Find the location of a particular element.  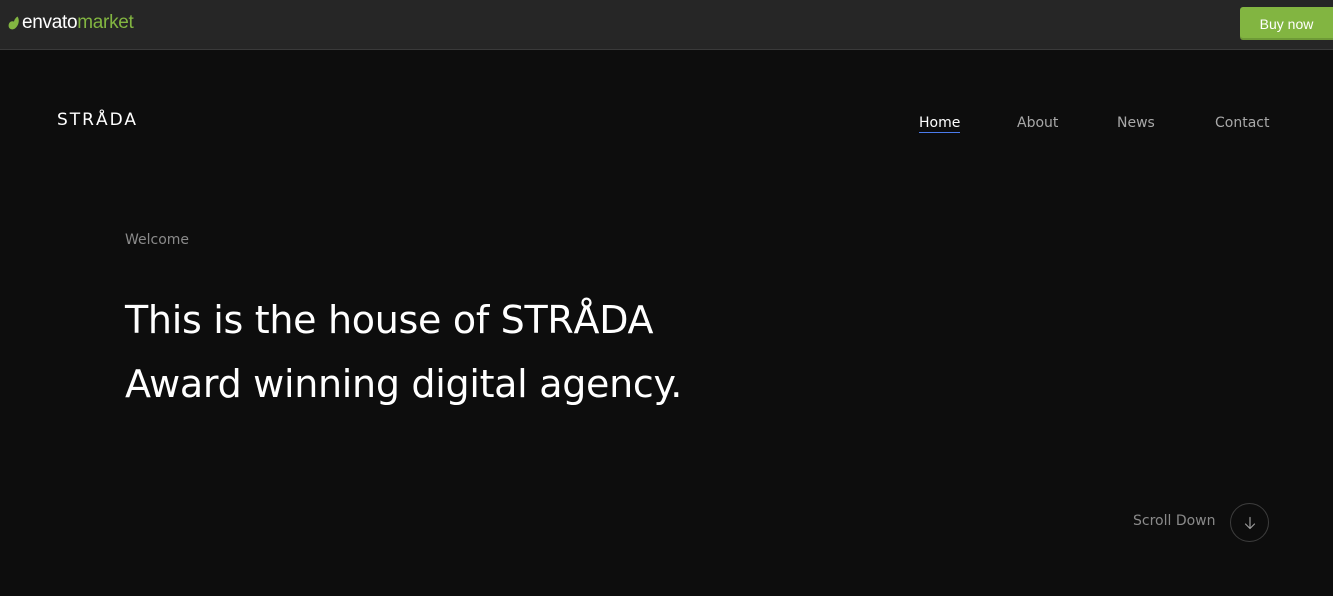

scroll-down-button is located at coordinates (1249, 522).